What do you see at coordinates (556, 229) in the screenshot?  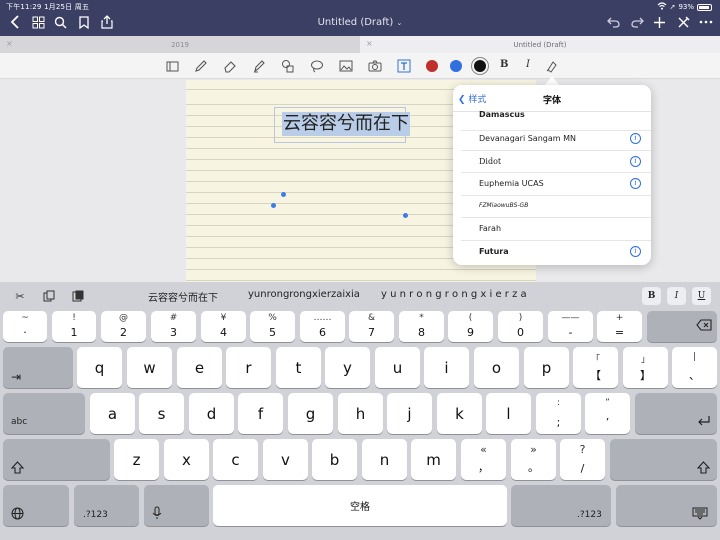 I see `font-row-farah: Farah` at bounding box center [556, 229].